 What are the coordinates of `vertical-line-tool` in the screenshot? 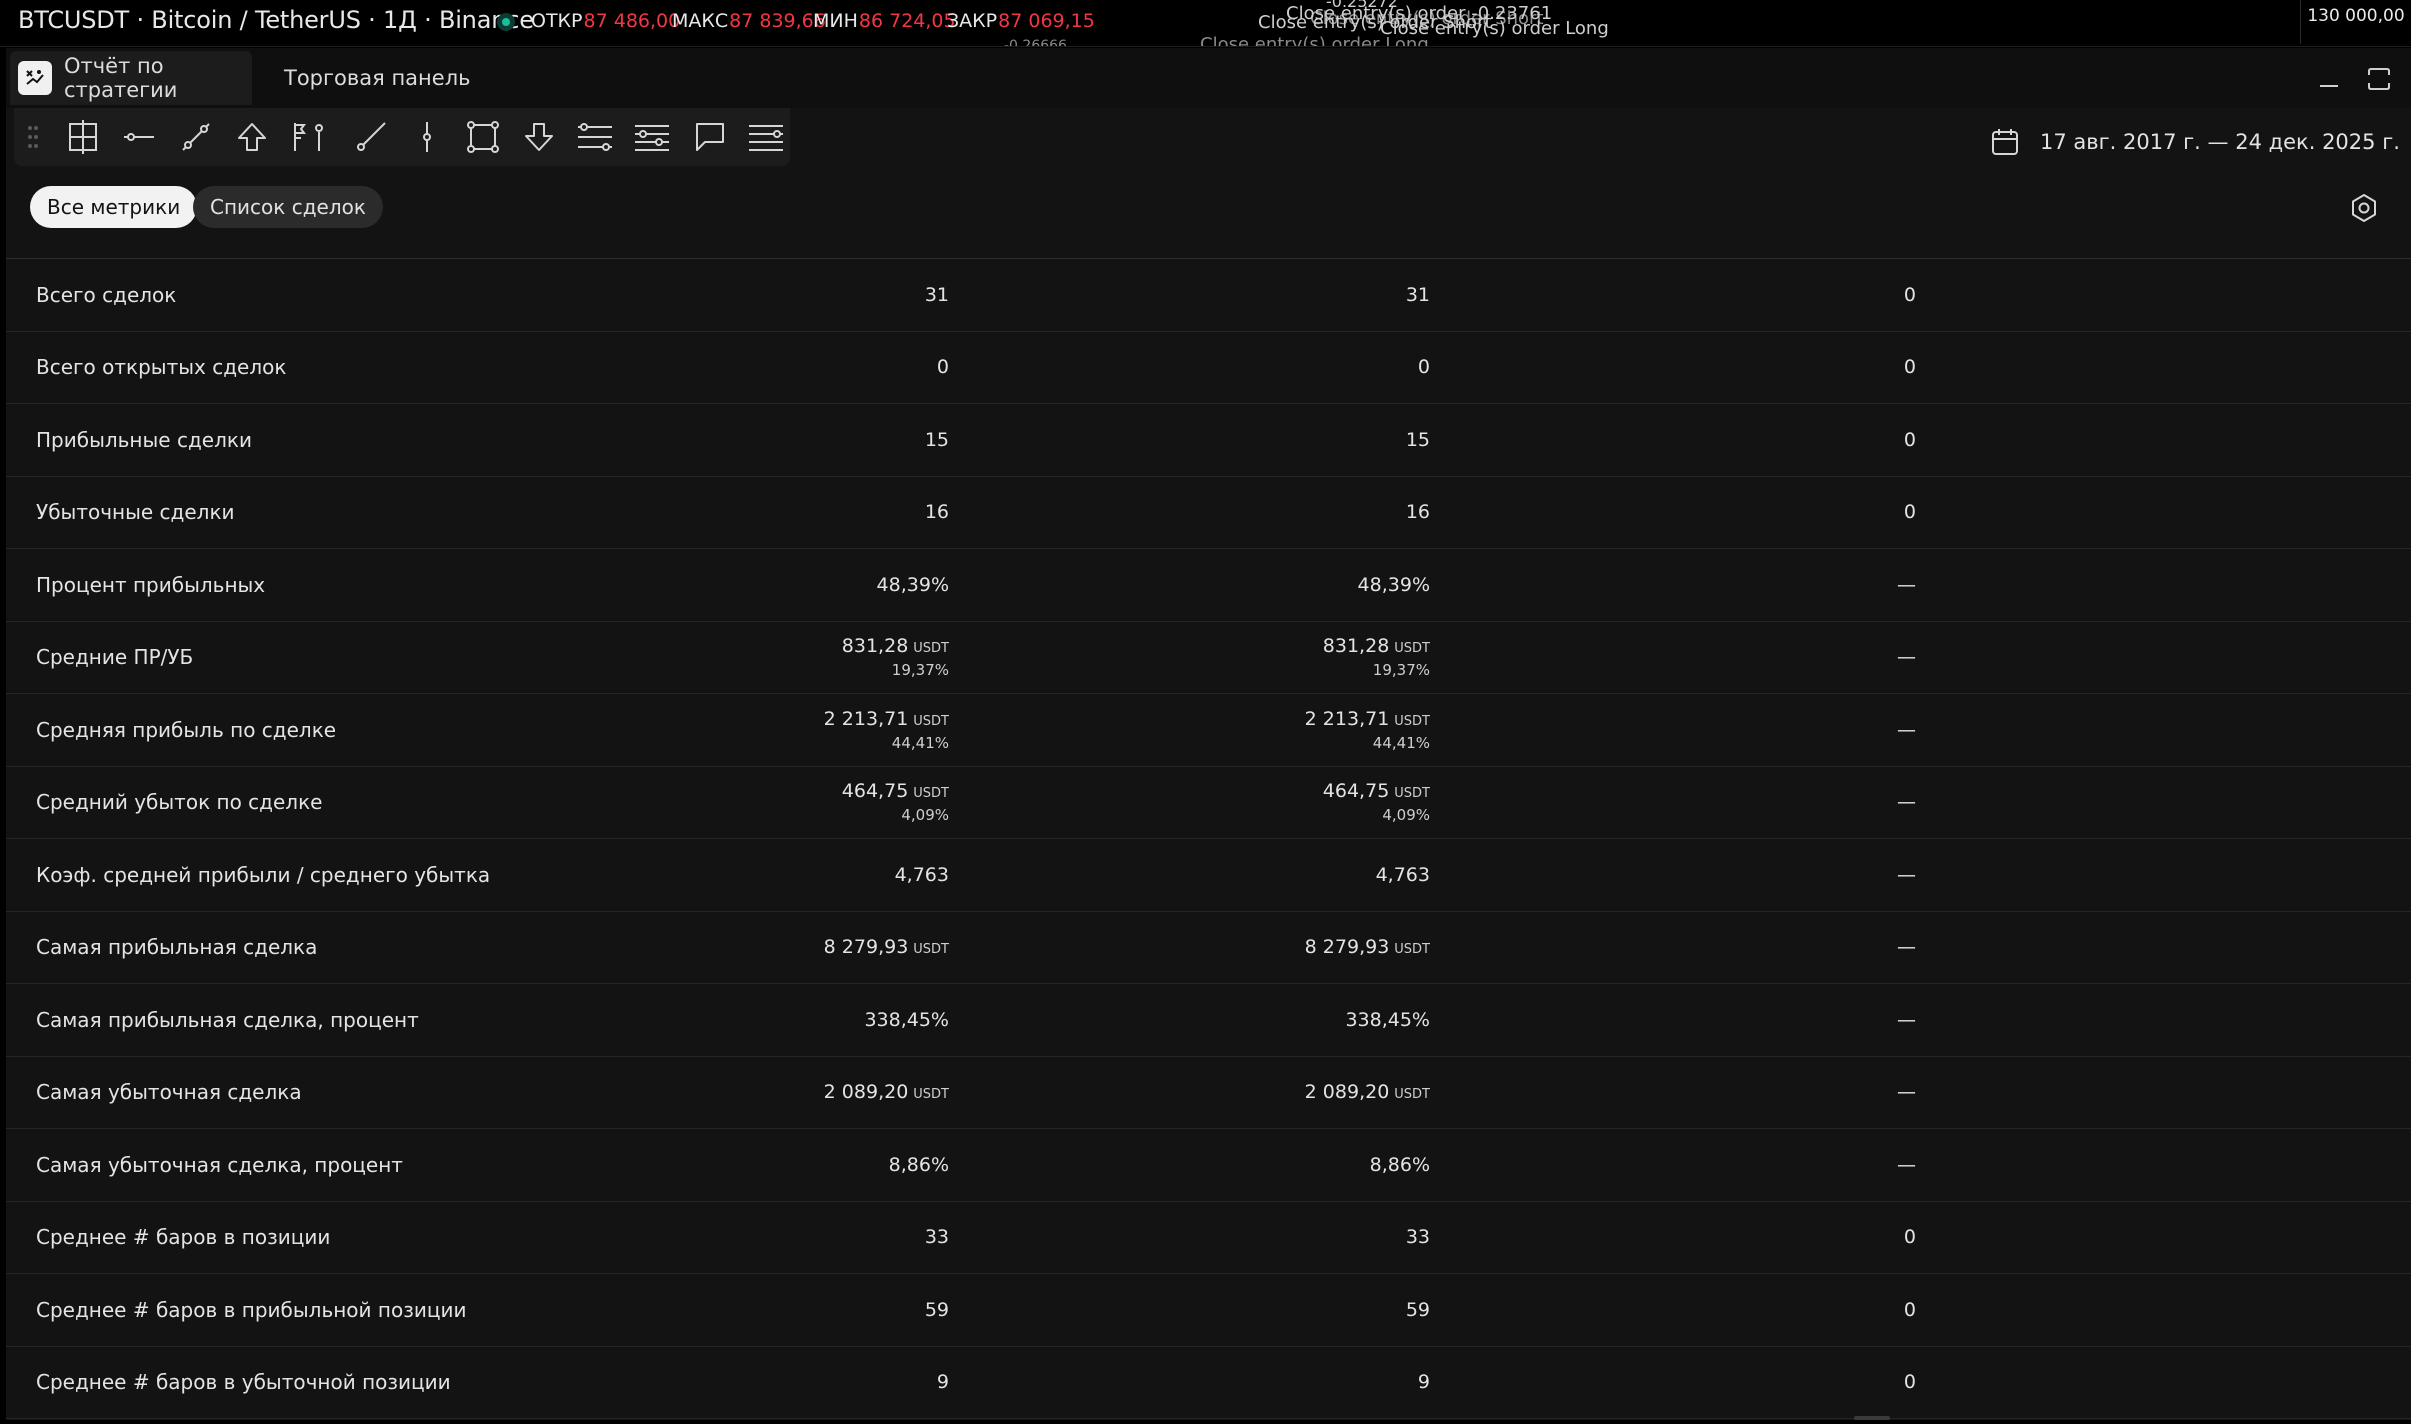 It's located at (427, 137).